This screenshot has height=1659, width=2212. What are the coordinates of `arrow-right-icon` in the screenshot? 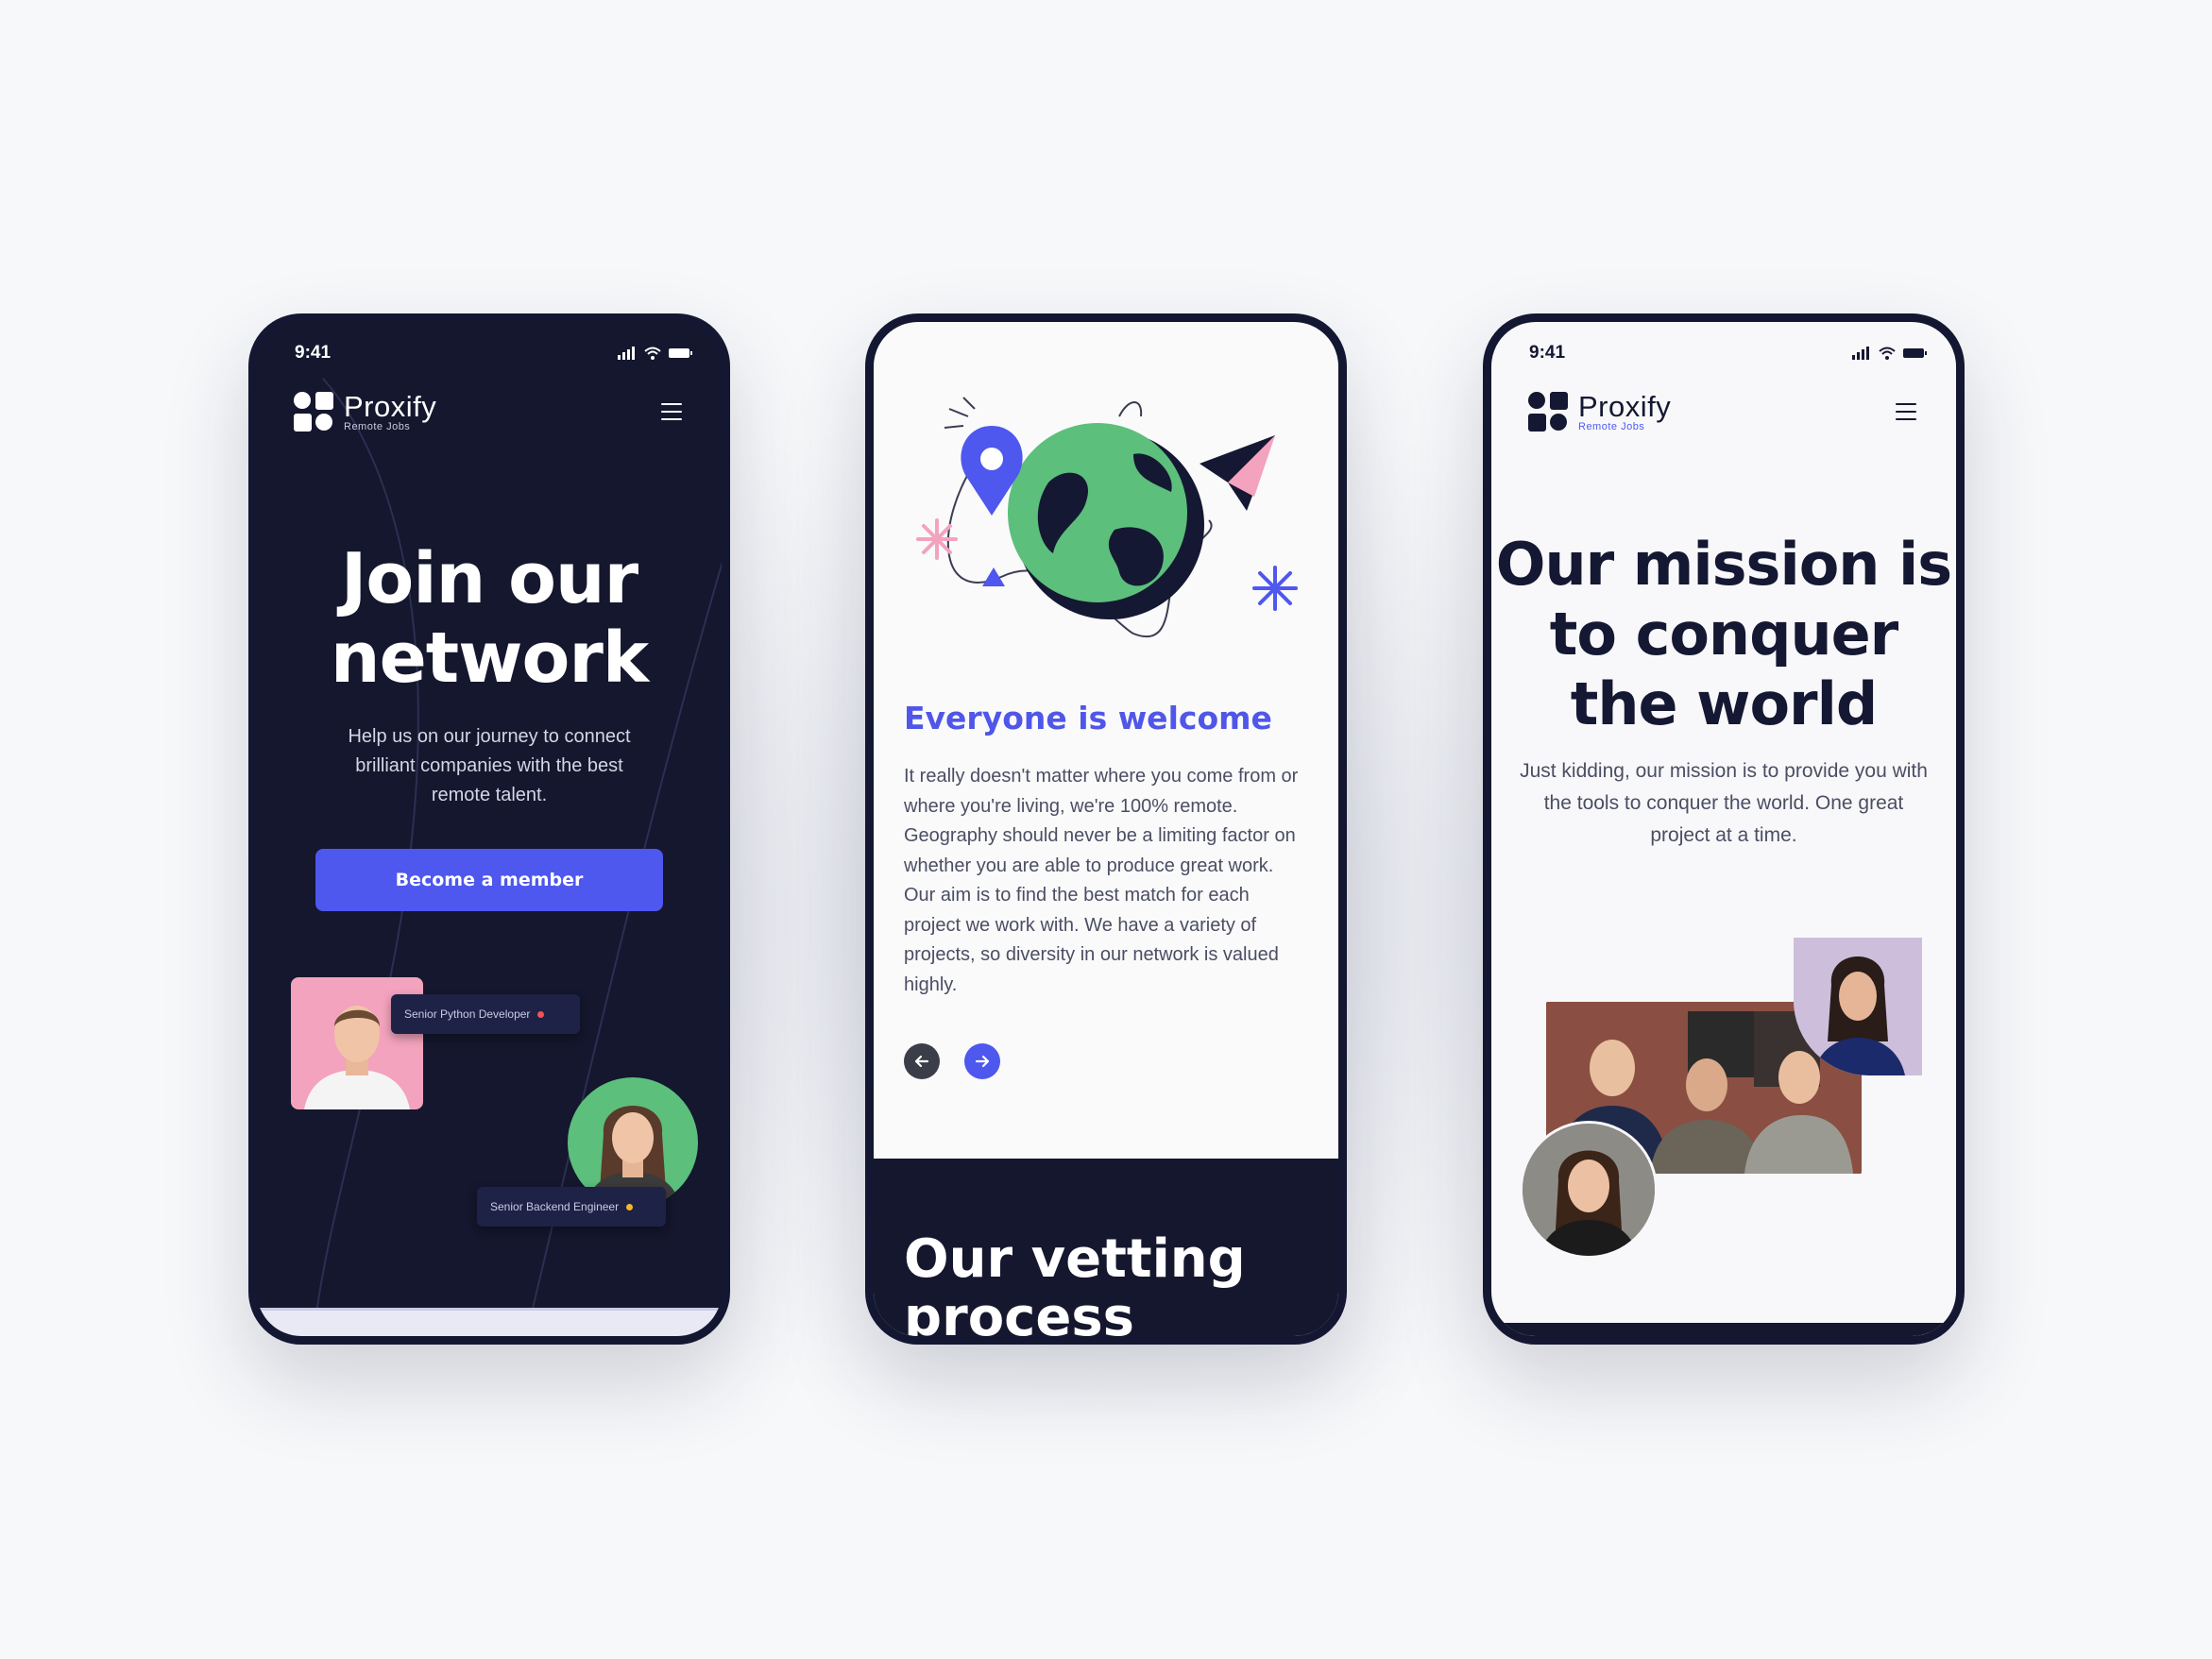 It's located at (983, 1061).